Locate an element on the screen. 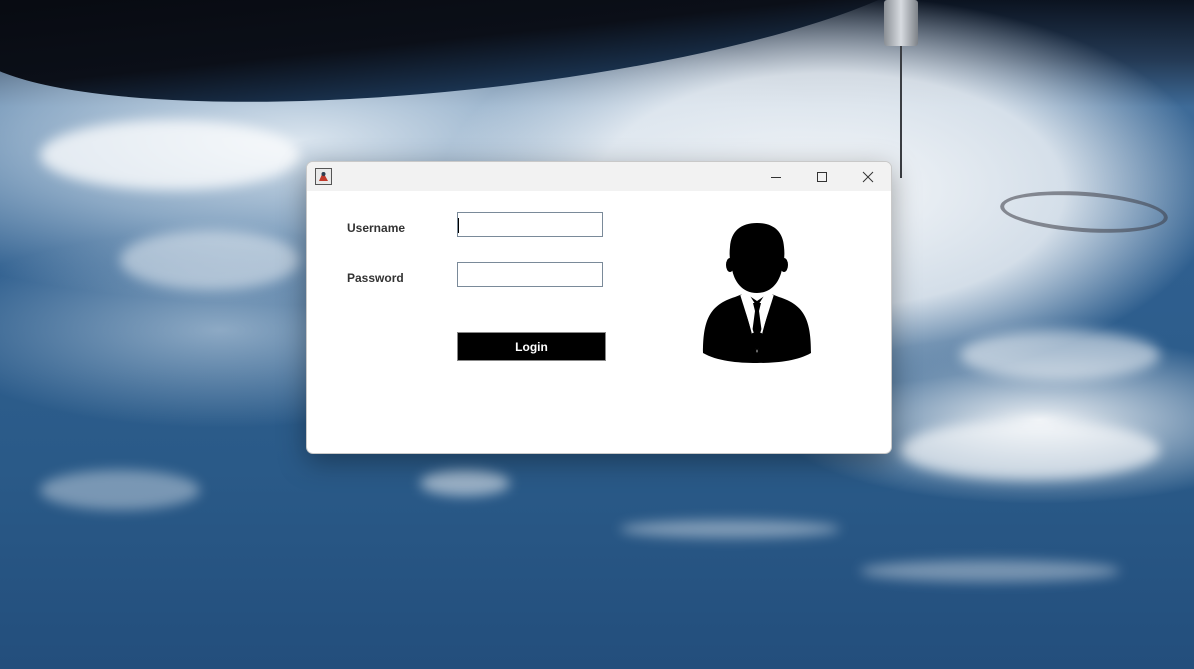  text-caret is located at coordinates (458, 225).